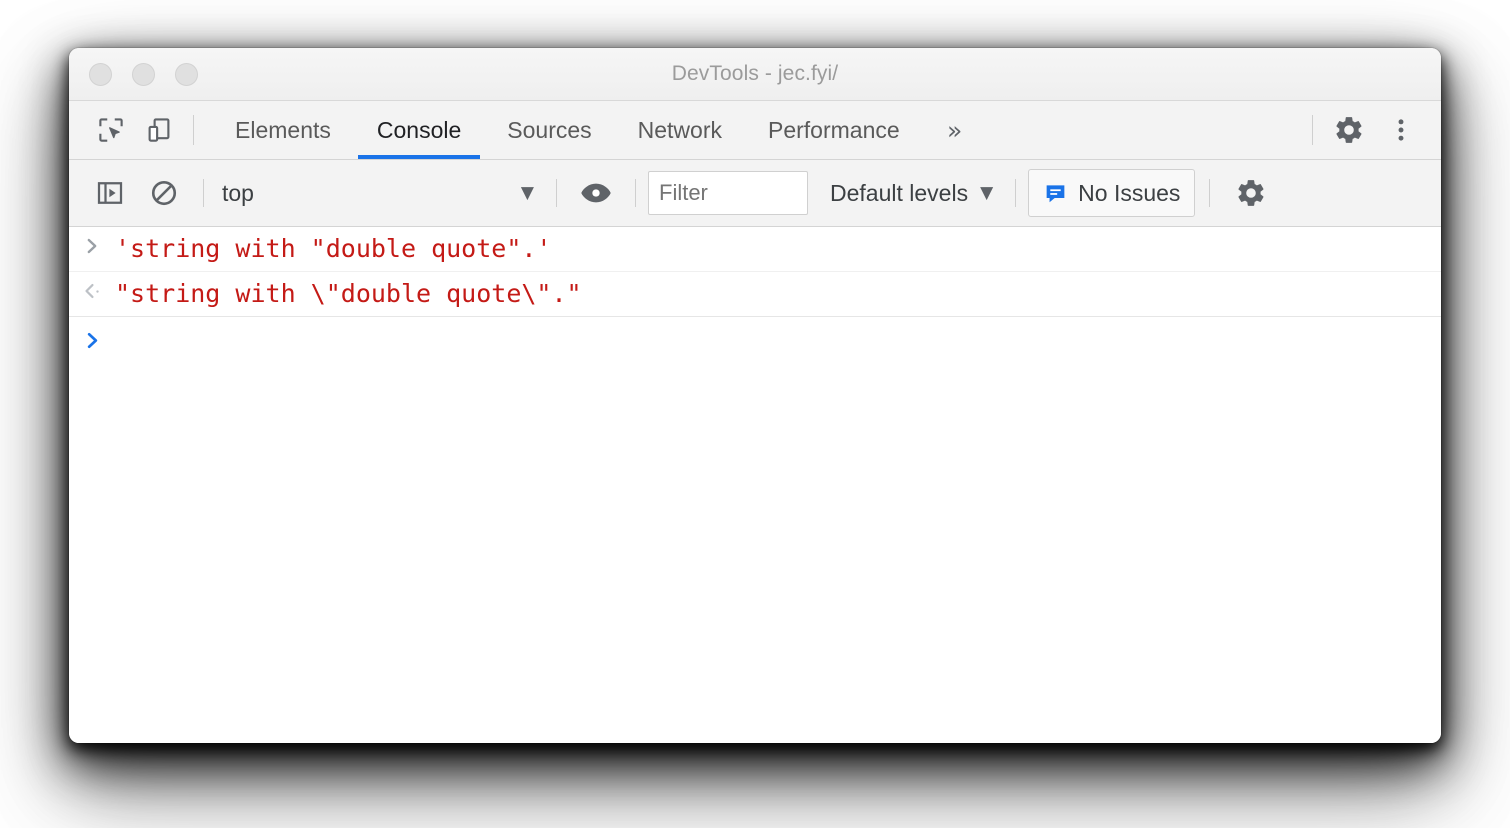 This screenshot has height=828, width=1510. I want to click on output-result-icon, so click(92, 290).